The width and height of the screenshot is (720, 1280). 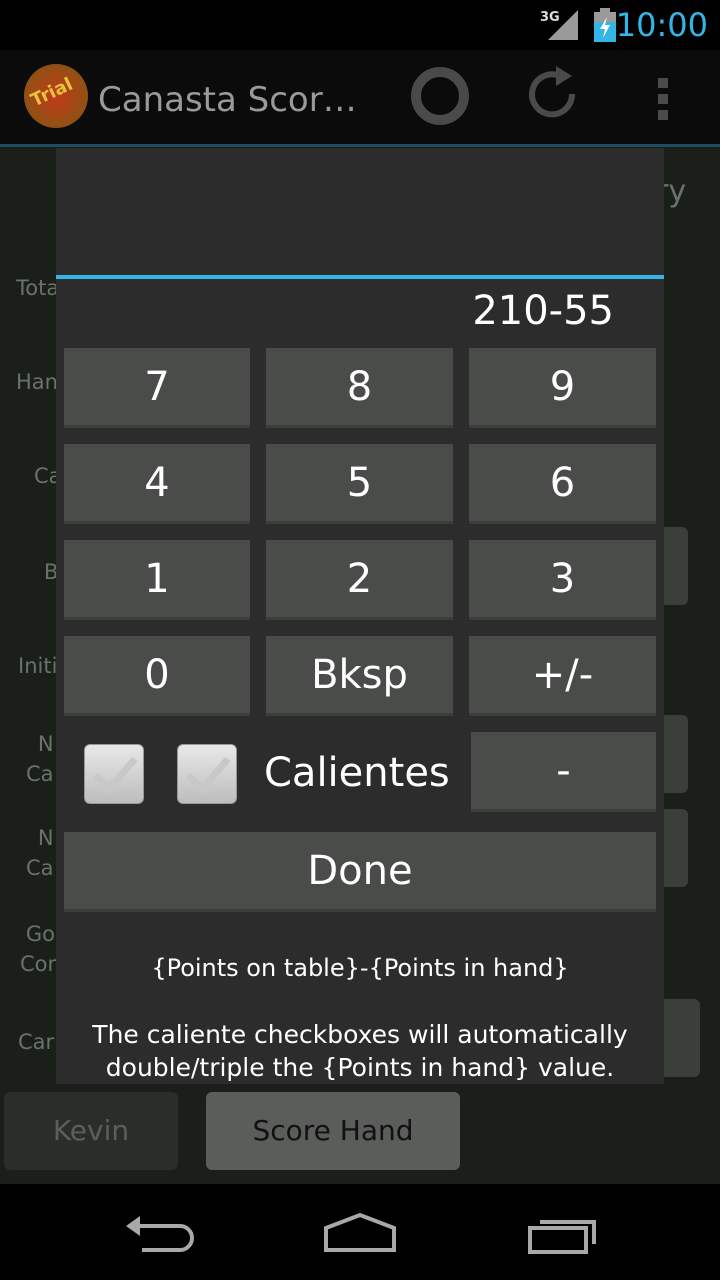 I want to click on clock: 10:00, so click(x=661, y=25).